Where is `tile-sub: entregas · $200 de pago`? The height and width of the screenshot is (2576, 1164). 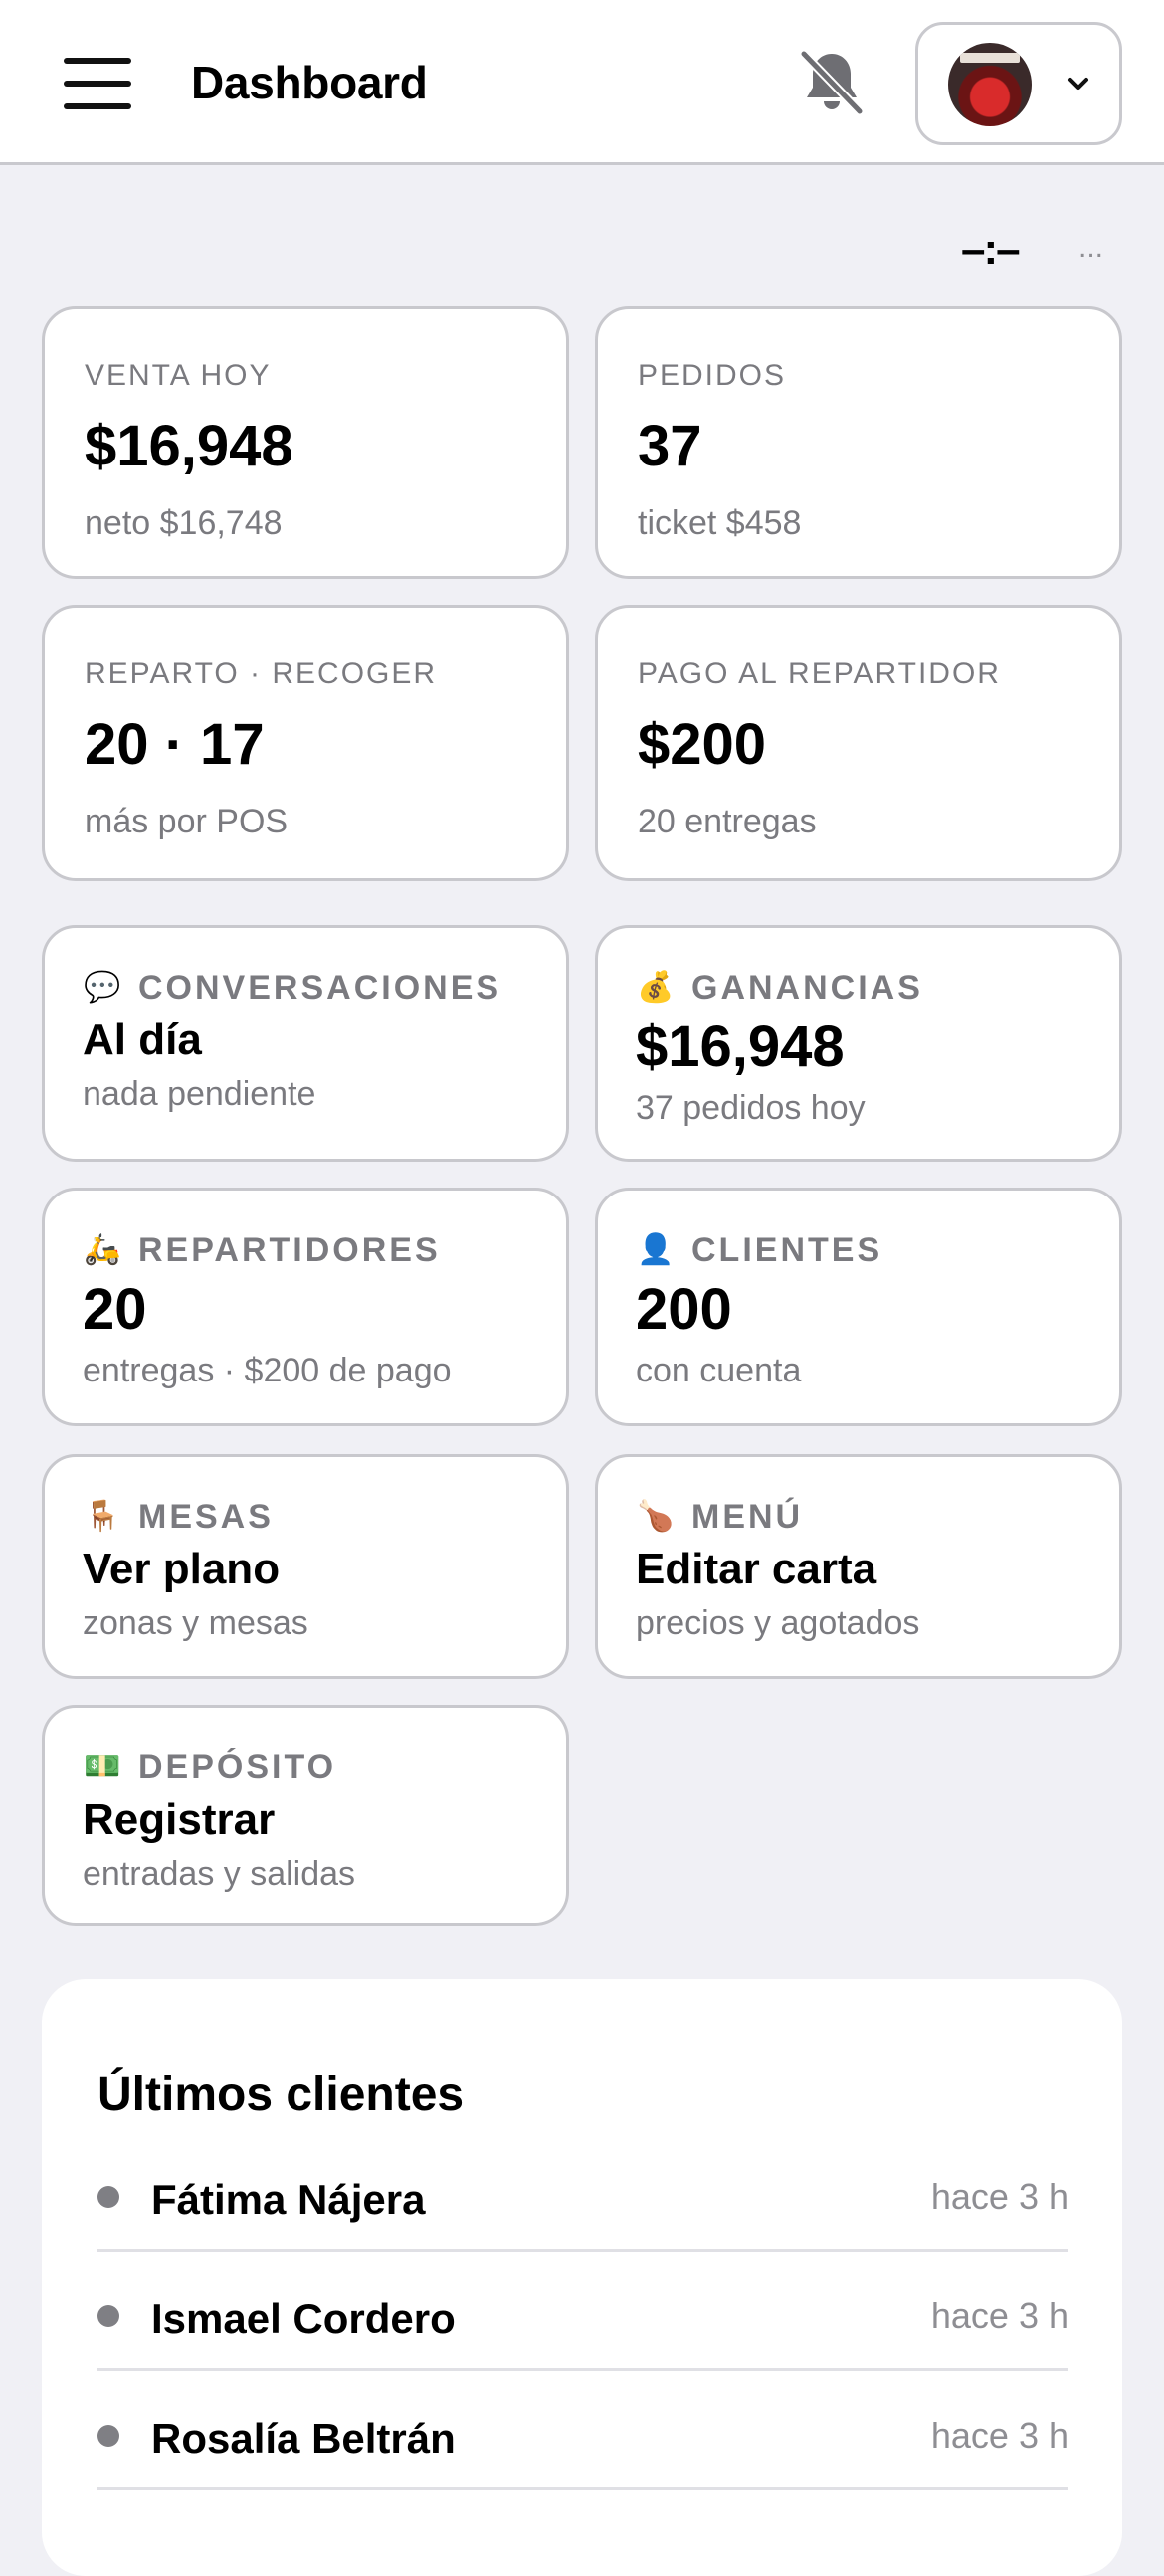
tile-sub: entregas · $200 de pago is located at coordinates (267, 1370).